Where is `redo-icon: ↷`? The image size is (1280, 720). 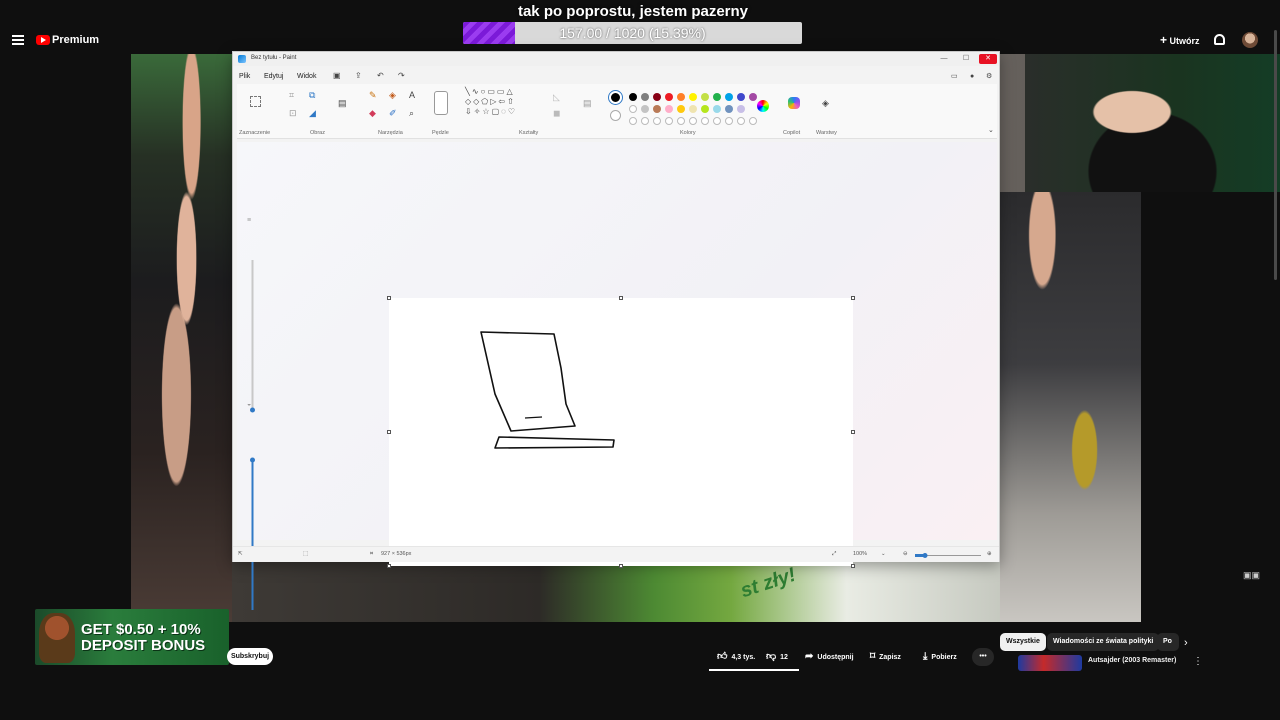 redo-icon: ↷ is located at coordinates (401, 76).